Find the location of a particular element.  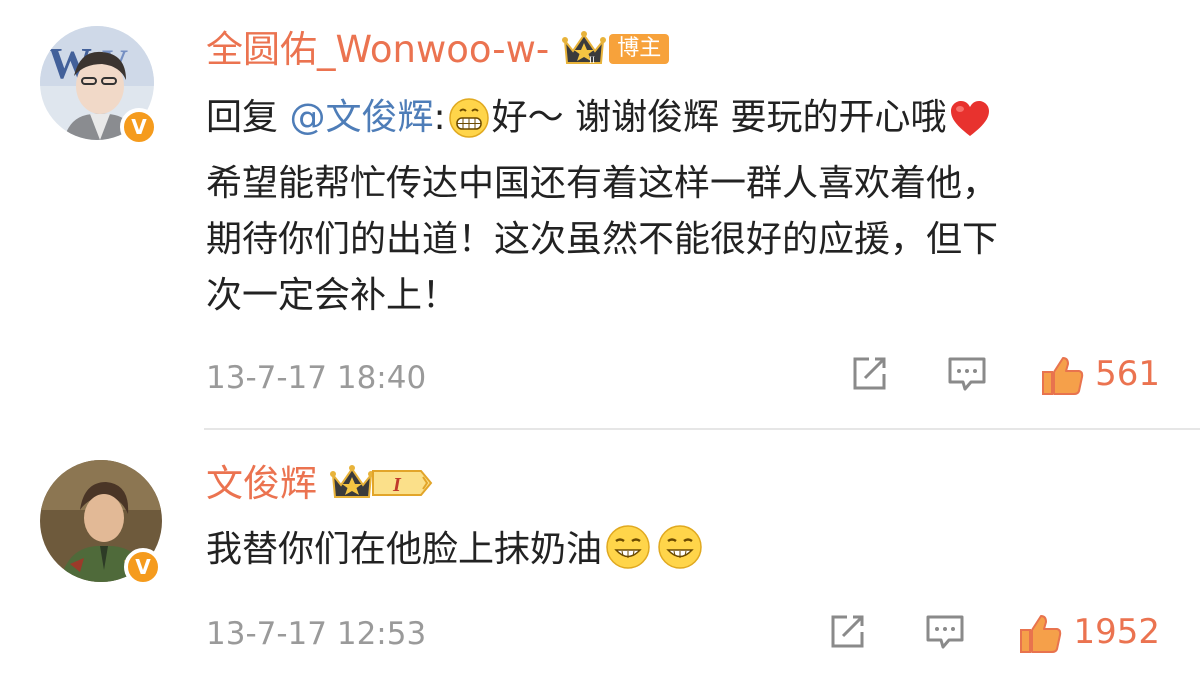

comment-line-2: 希望能帮忙传达中国还有着这样一群人喜欢着他， is located at coordinates (602, 183).